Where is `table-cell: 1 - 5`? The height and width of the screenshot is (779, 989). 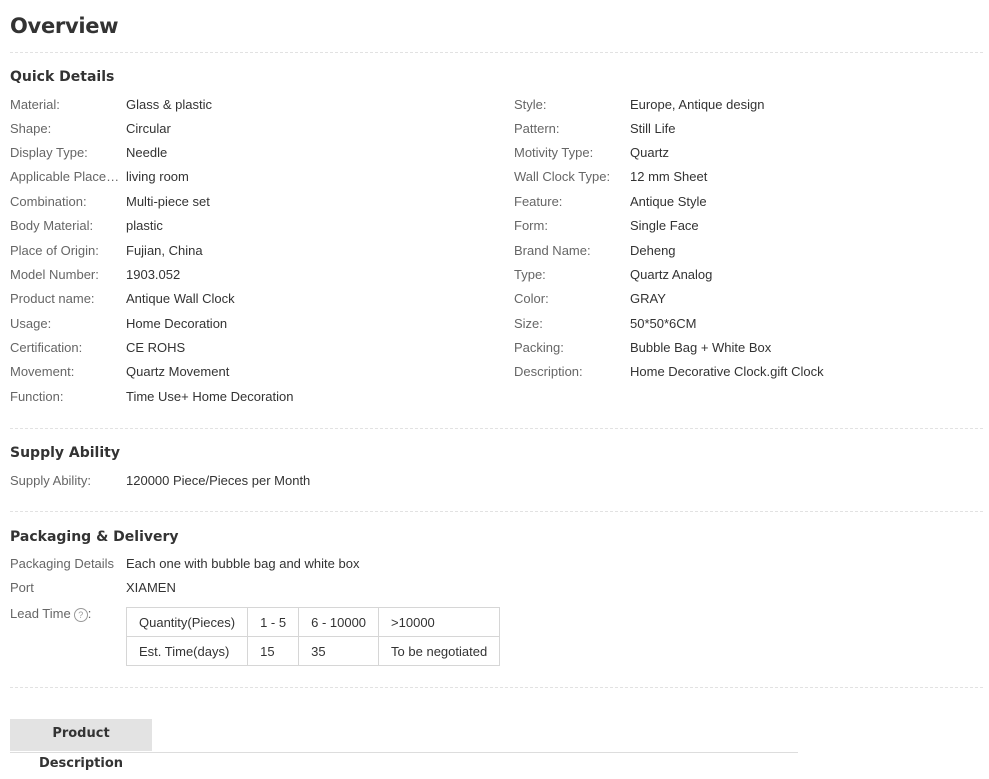
table-cell: 1 - 5 is located at coordinates (273, 622).